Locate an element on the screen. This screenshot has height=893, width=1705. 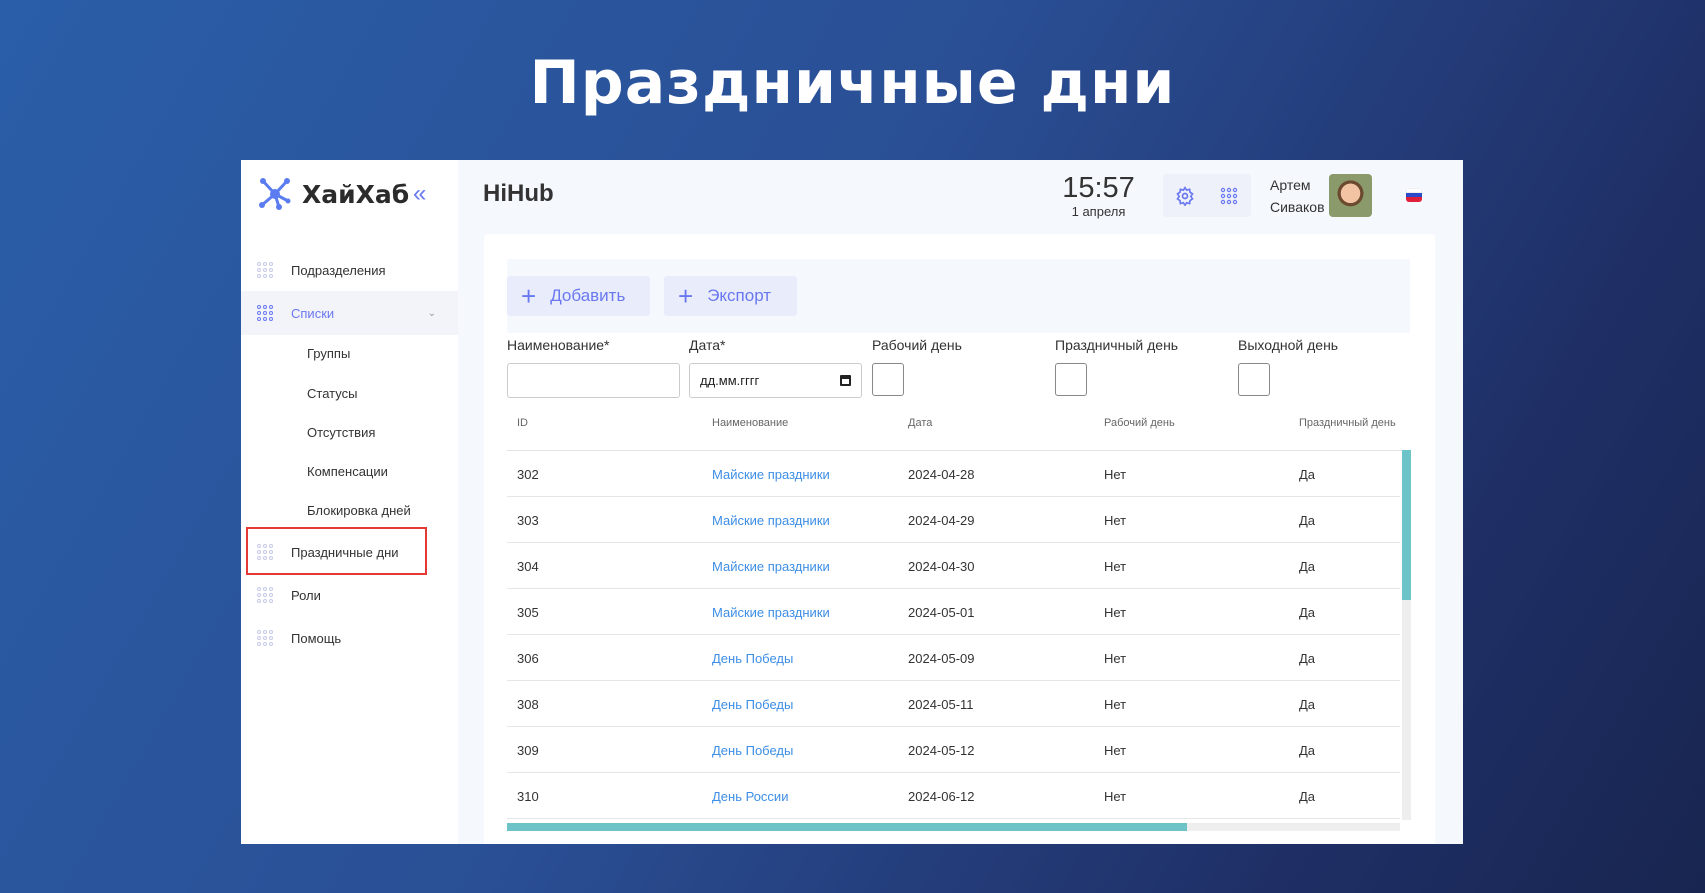
clock-date: 1 апреля is located at coordinates (1098, 211).